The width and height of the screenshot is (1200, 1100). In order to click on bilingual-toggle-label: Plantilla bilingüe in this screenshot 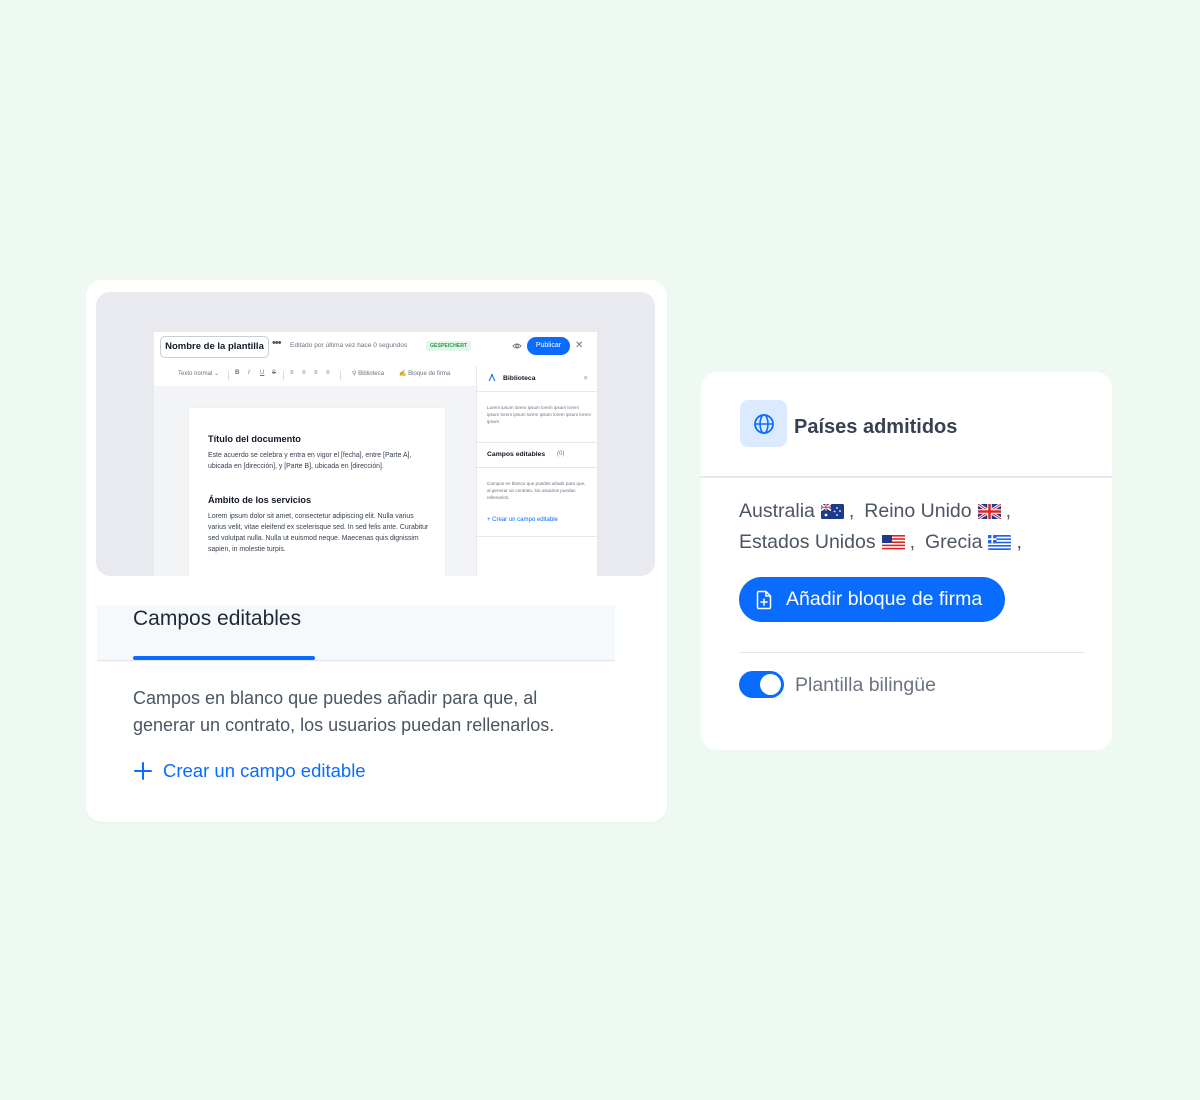, I will do `click(865, 685)`.